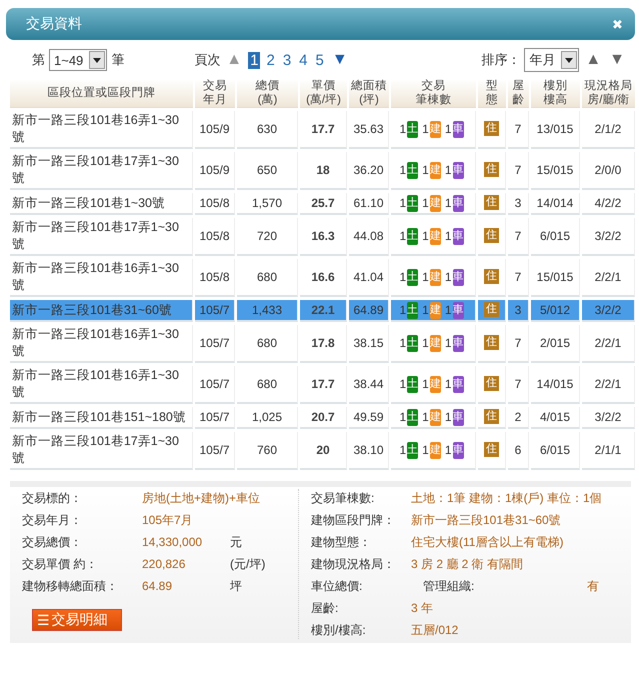 The image size is (639, 691). I want to click on area-cell: 35.63, so click(369, 130).